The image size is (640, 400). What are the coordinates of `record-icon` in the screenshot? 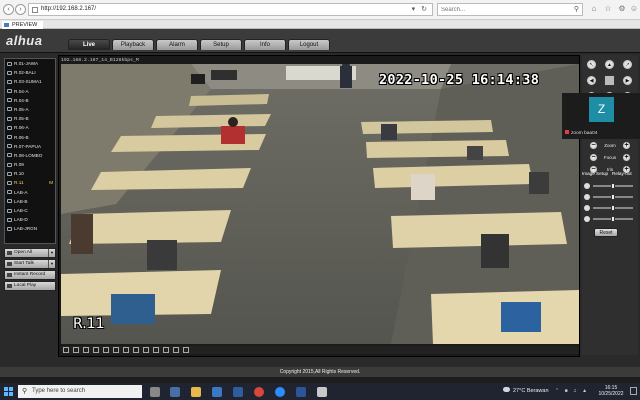 It's located at (146, 350).